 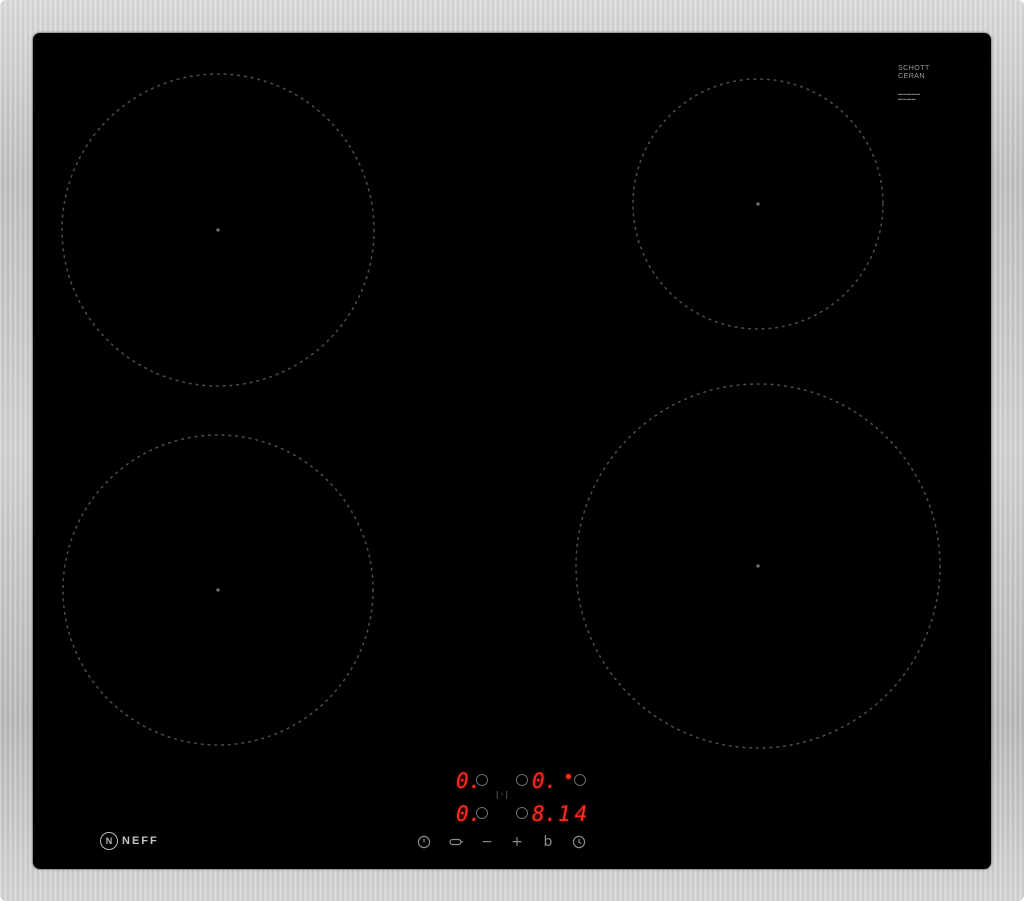 I want to click on zone-center-mark-rear-right, so click(x=758, y=204).